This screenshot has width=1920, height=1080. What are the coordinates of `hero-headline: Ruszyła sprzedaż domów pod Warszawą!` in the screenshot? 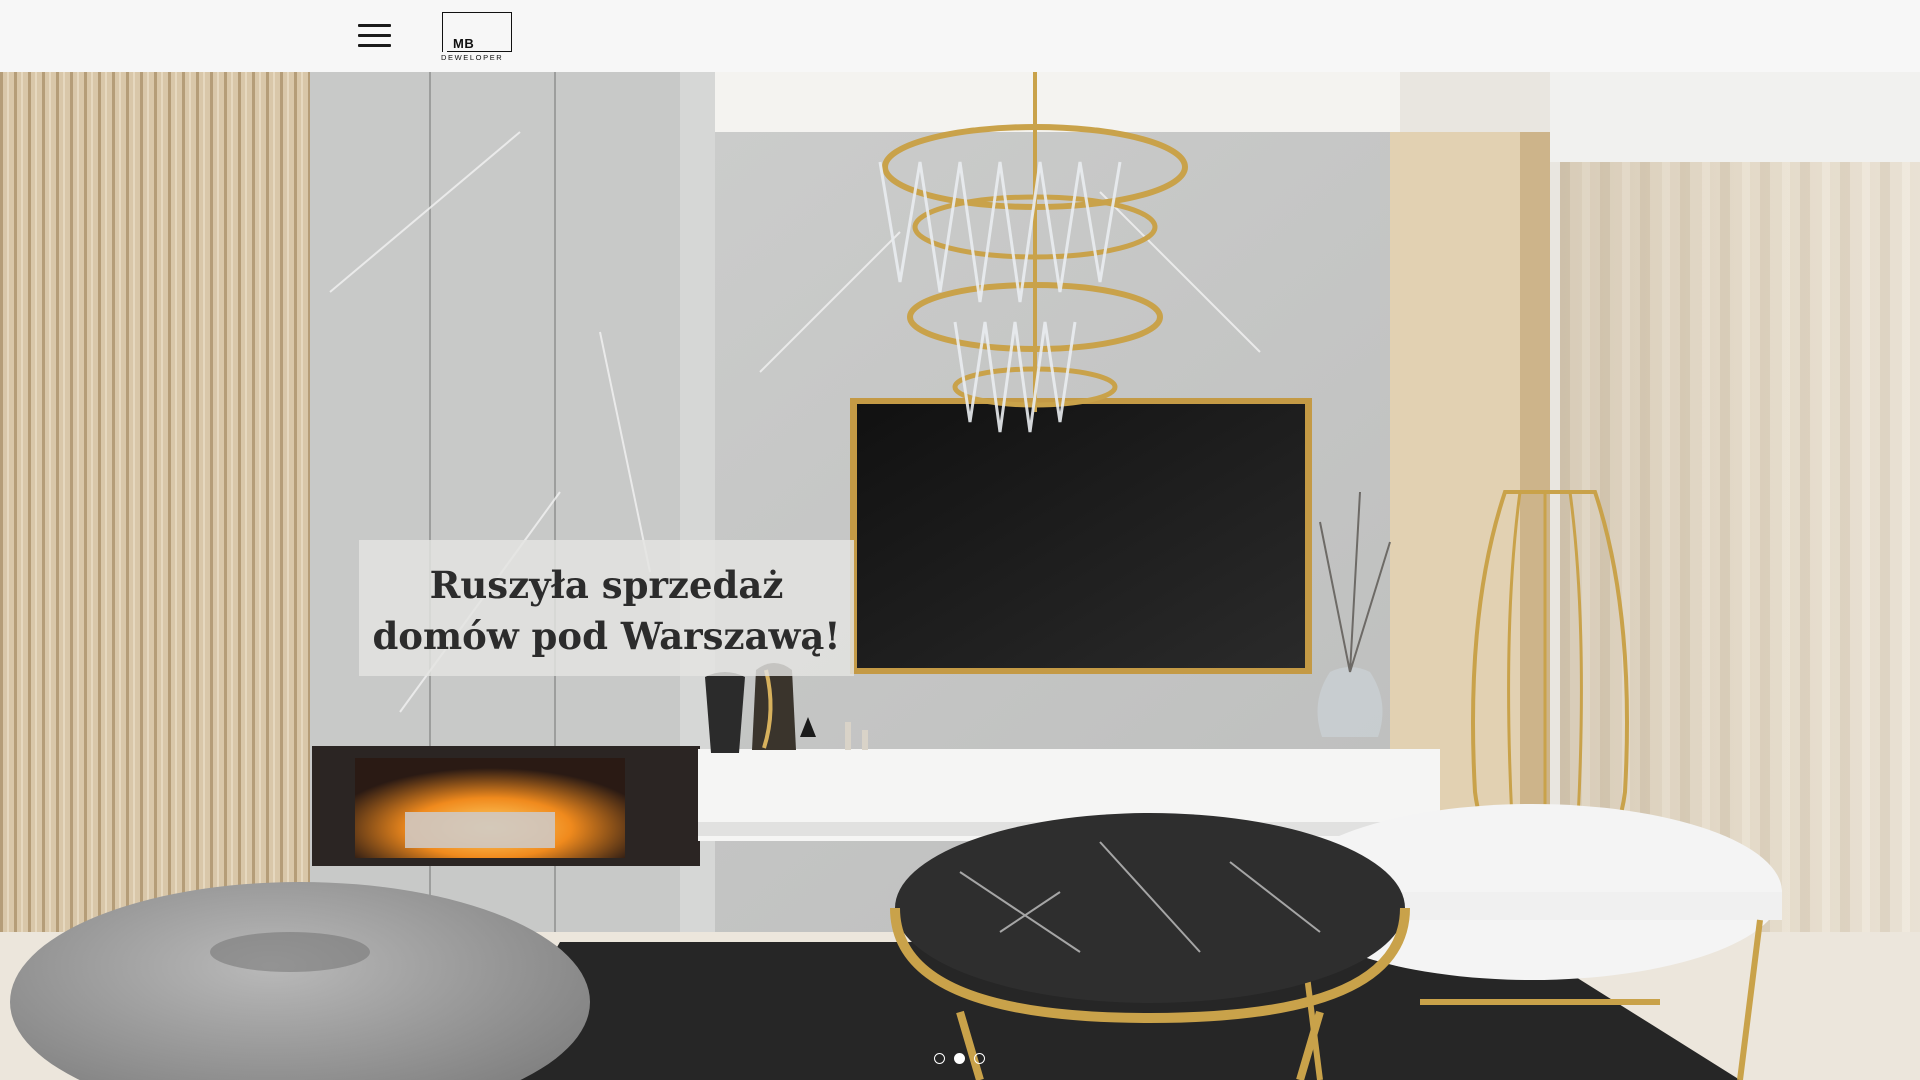 It's located at (606, 611).